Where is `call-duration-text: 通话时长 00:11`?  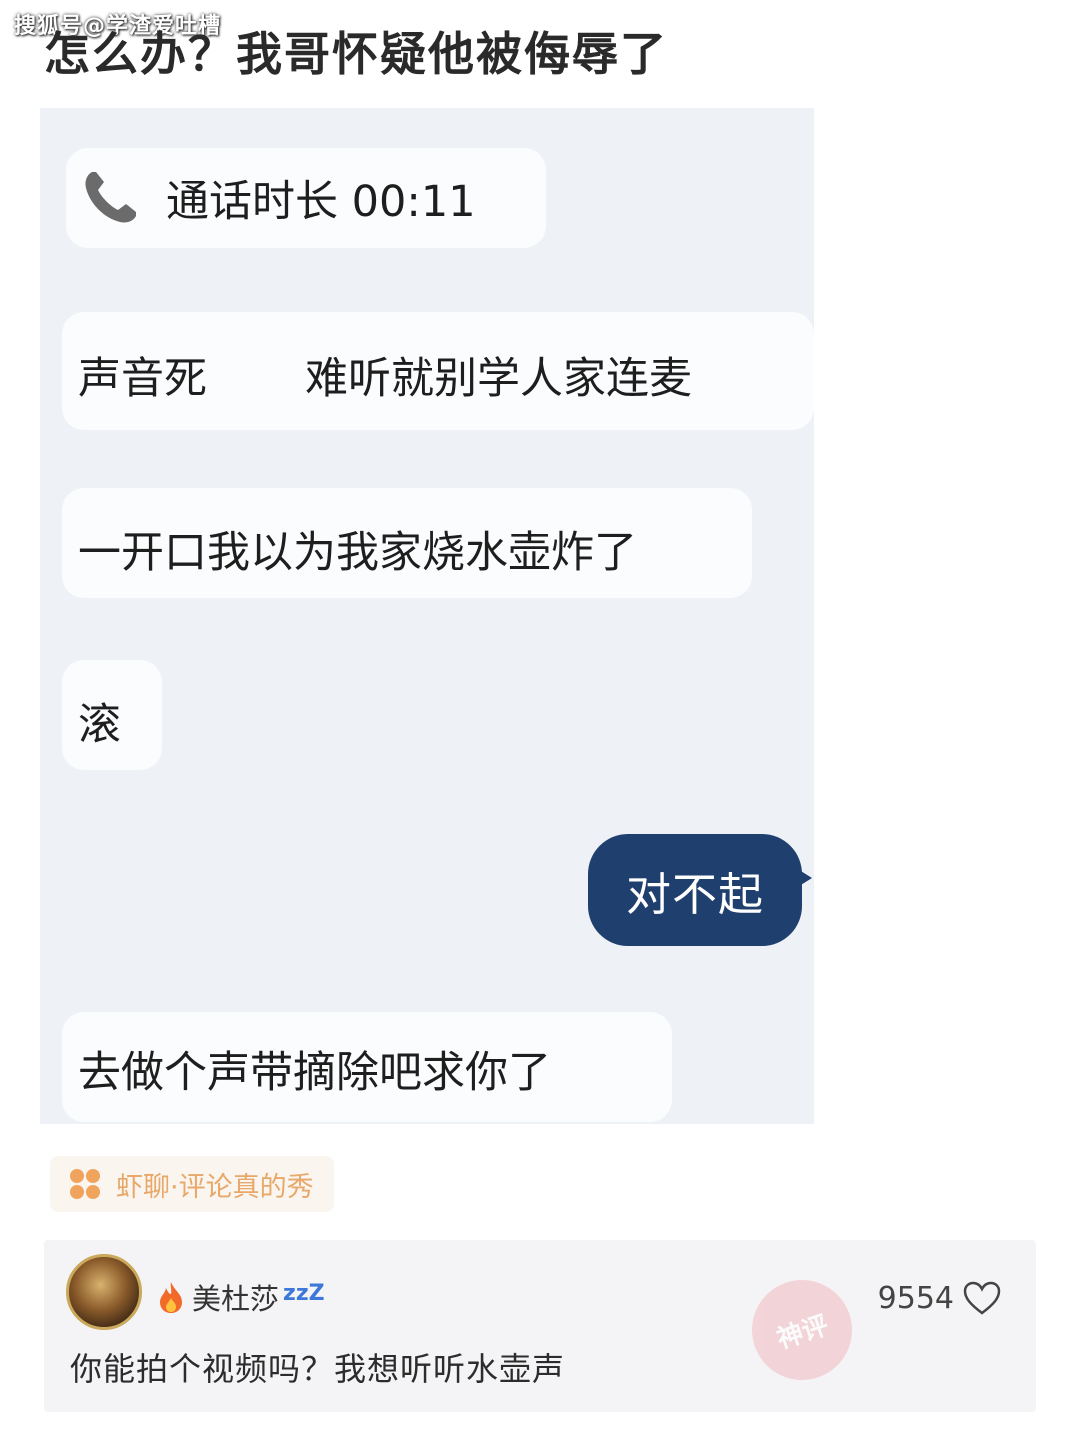 call-duration-text: 通话时长 00:11 is located at coordinates (321, 202).